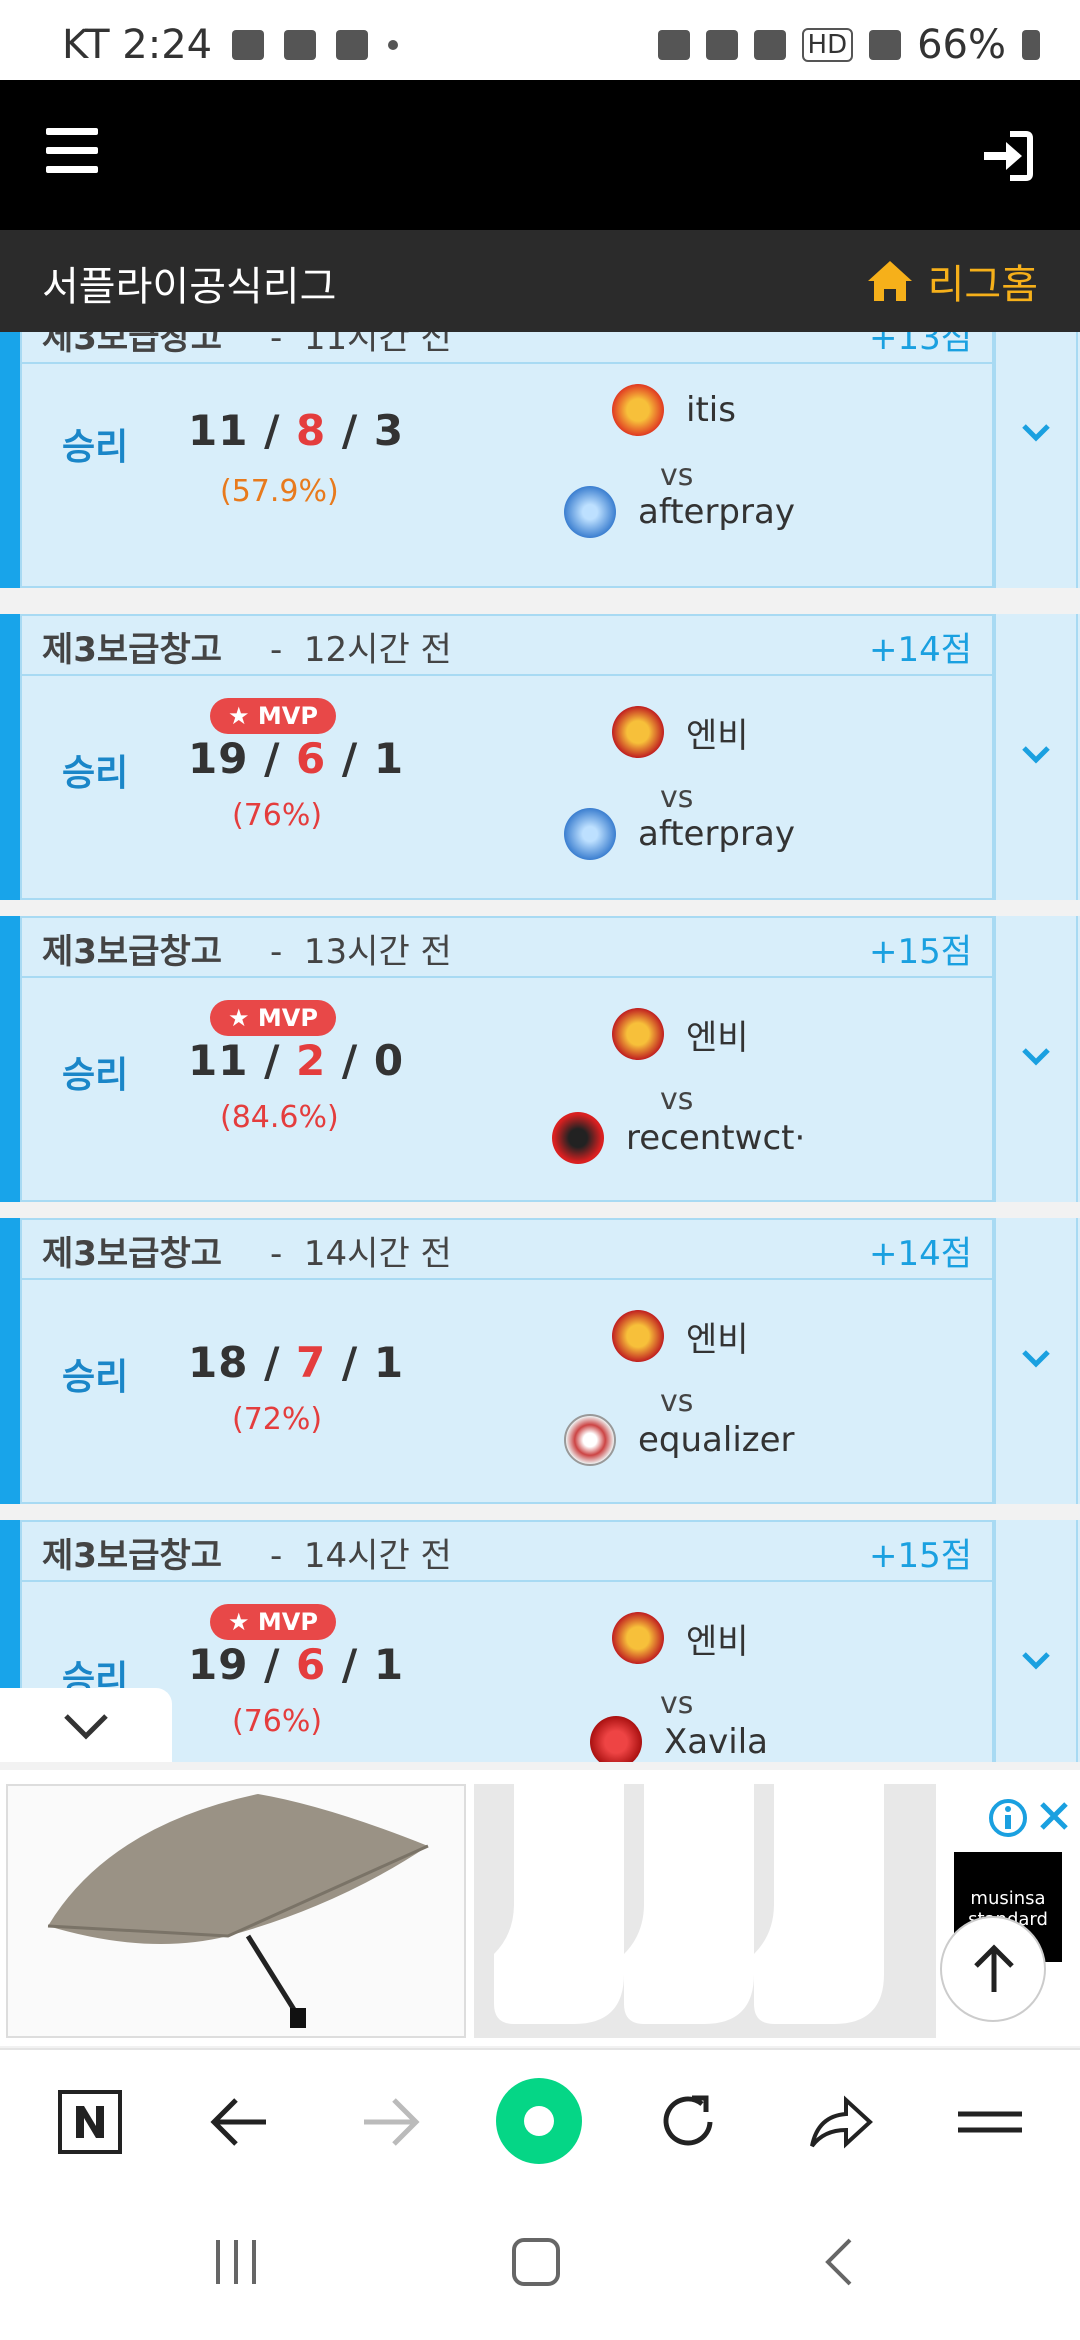 This screenshot has height=2340, width=1080. What do you see at coordinates (990, 2122) in the screenshot?
I see `menu-icon` at bounding box center [990, 2122].